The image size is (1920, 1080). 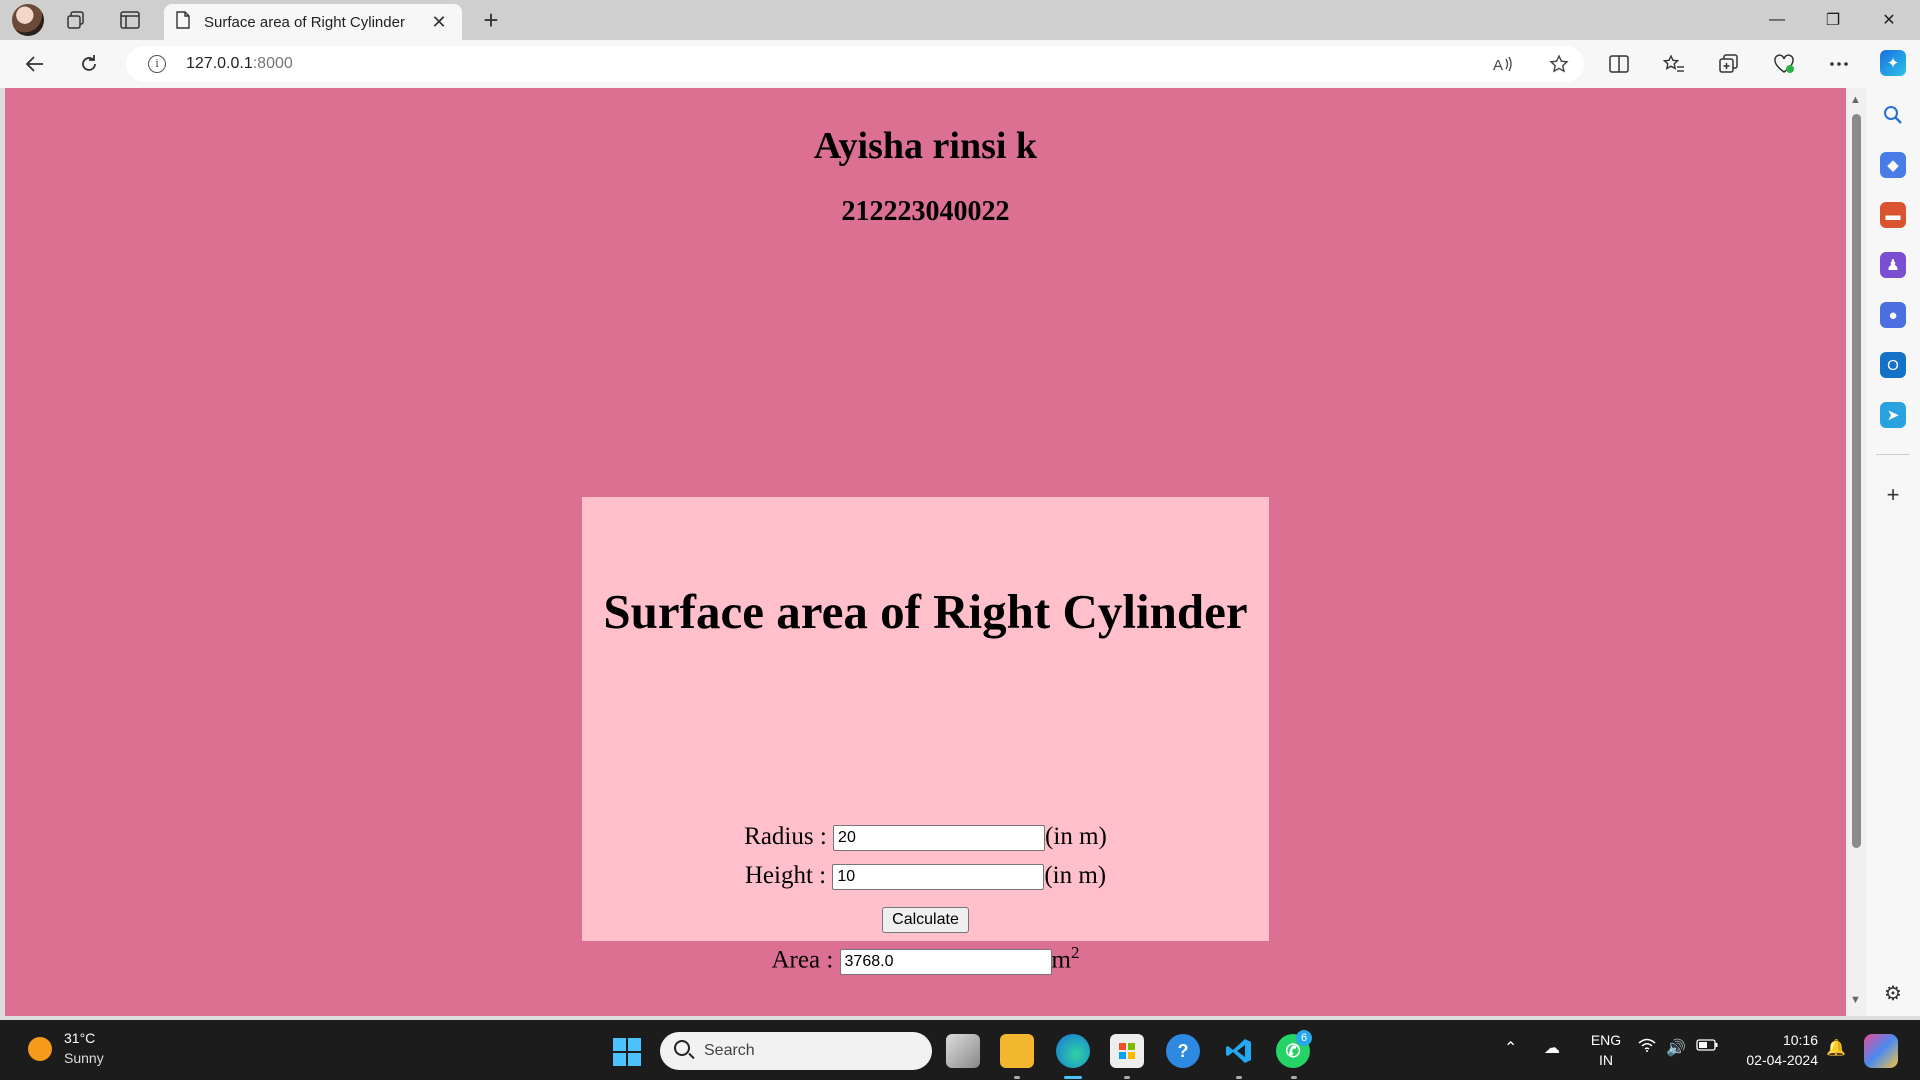 I want to click on read-aloud-icon: A, so click(x=1503, y=64).